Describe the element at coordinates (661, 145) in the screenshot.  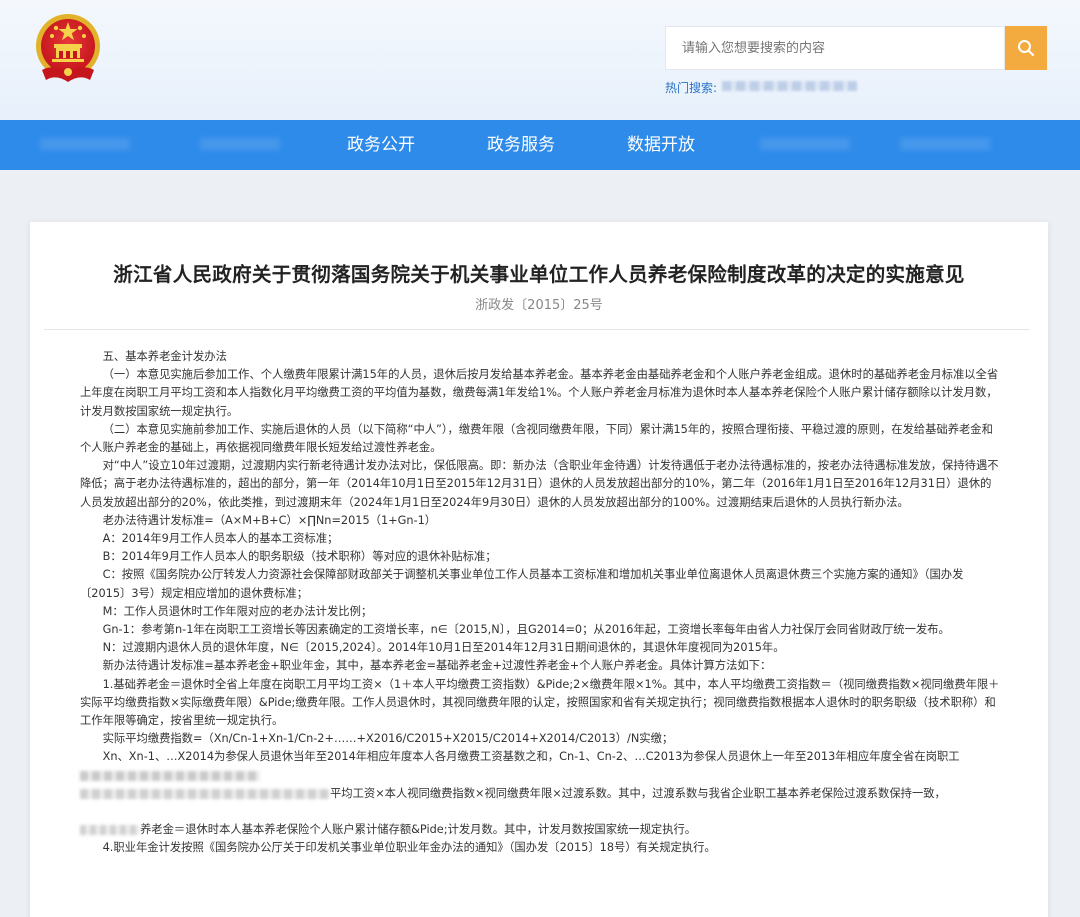
I see `nav-item-open-data: 数据开放` at that location.